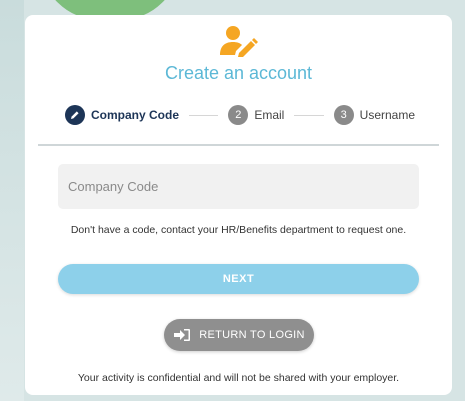  Describe the element at coordinates (387, 115) in the screenshot. I see `step-label: Username` at that location.